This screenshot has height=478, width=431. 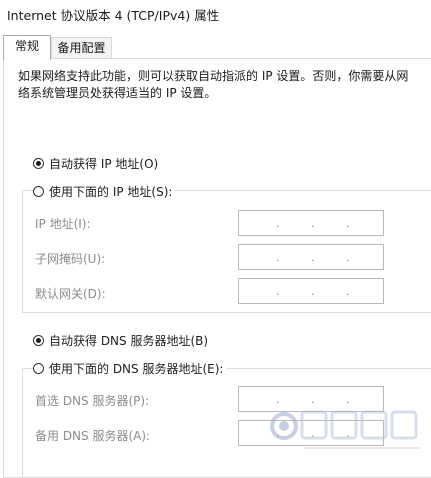 I want to click on manual-ip-radio, so click(x=38, y=191).